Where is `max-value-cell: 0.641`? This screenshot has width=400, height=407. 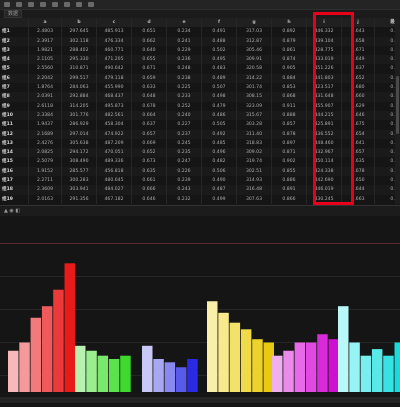 max-value-cell: 0.641 is located at coordinates (385, 143).